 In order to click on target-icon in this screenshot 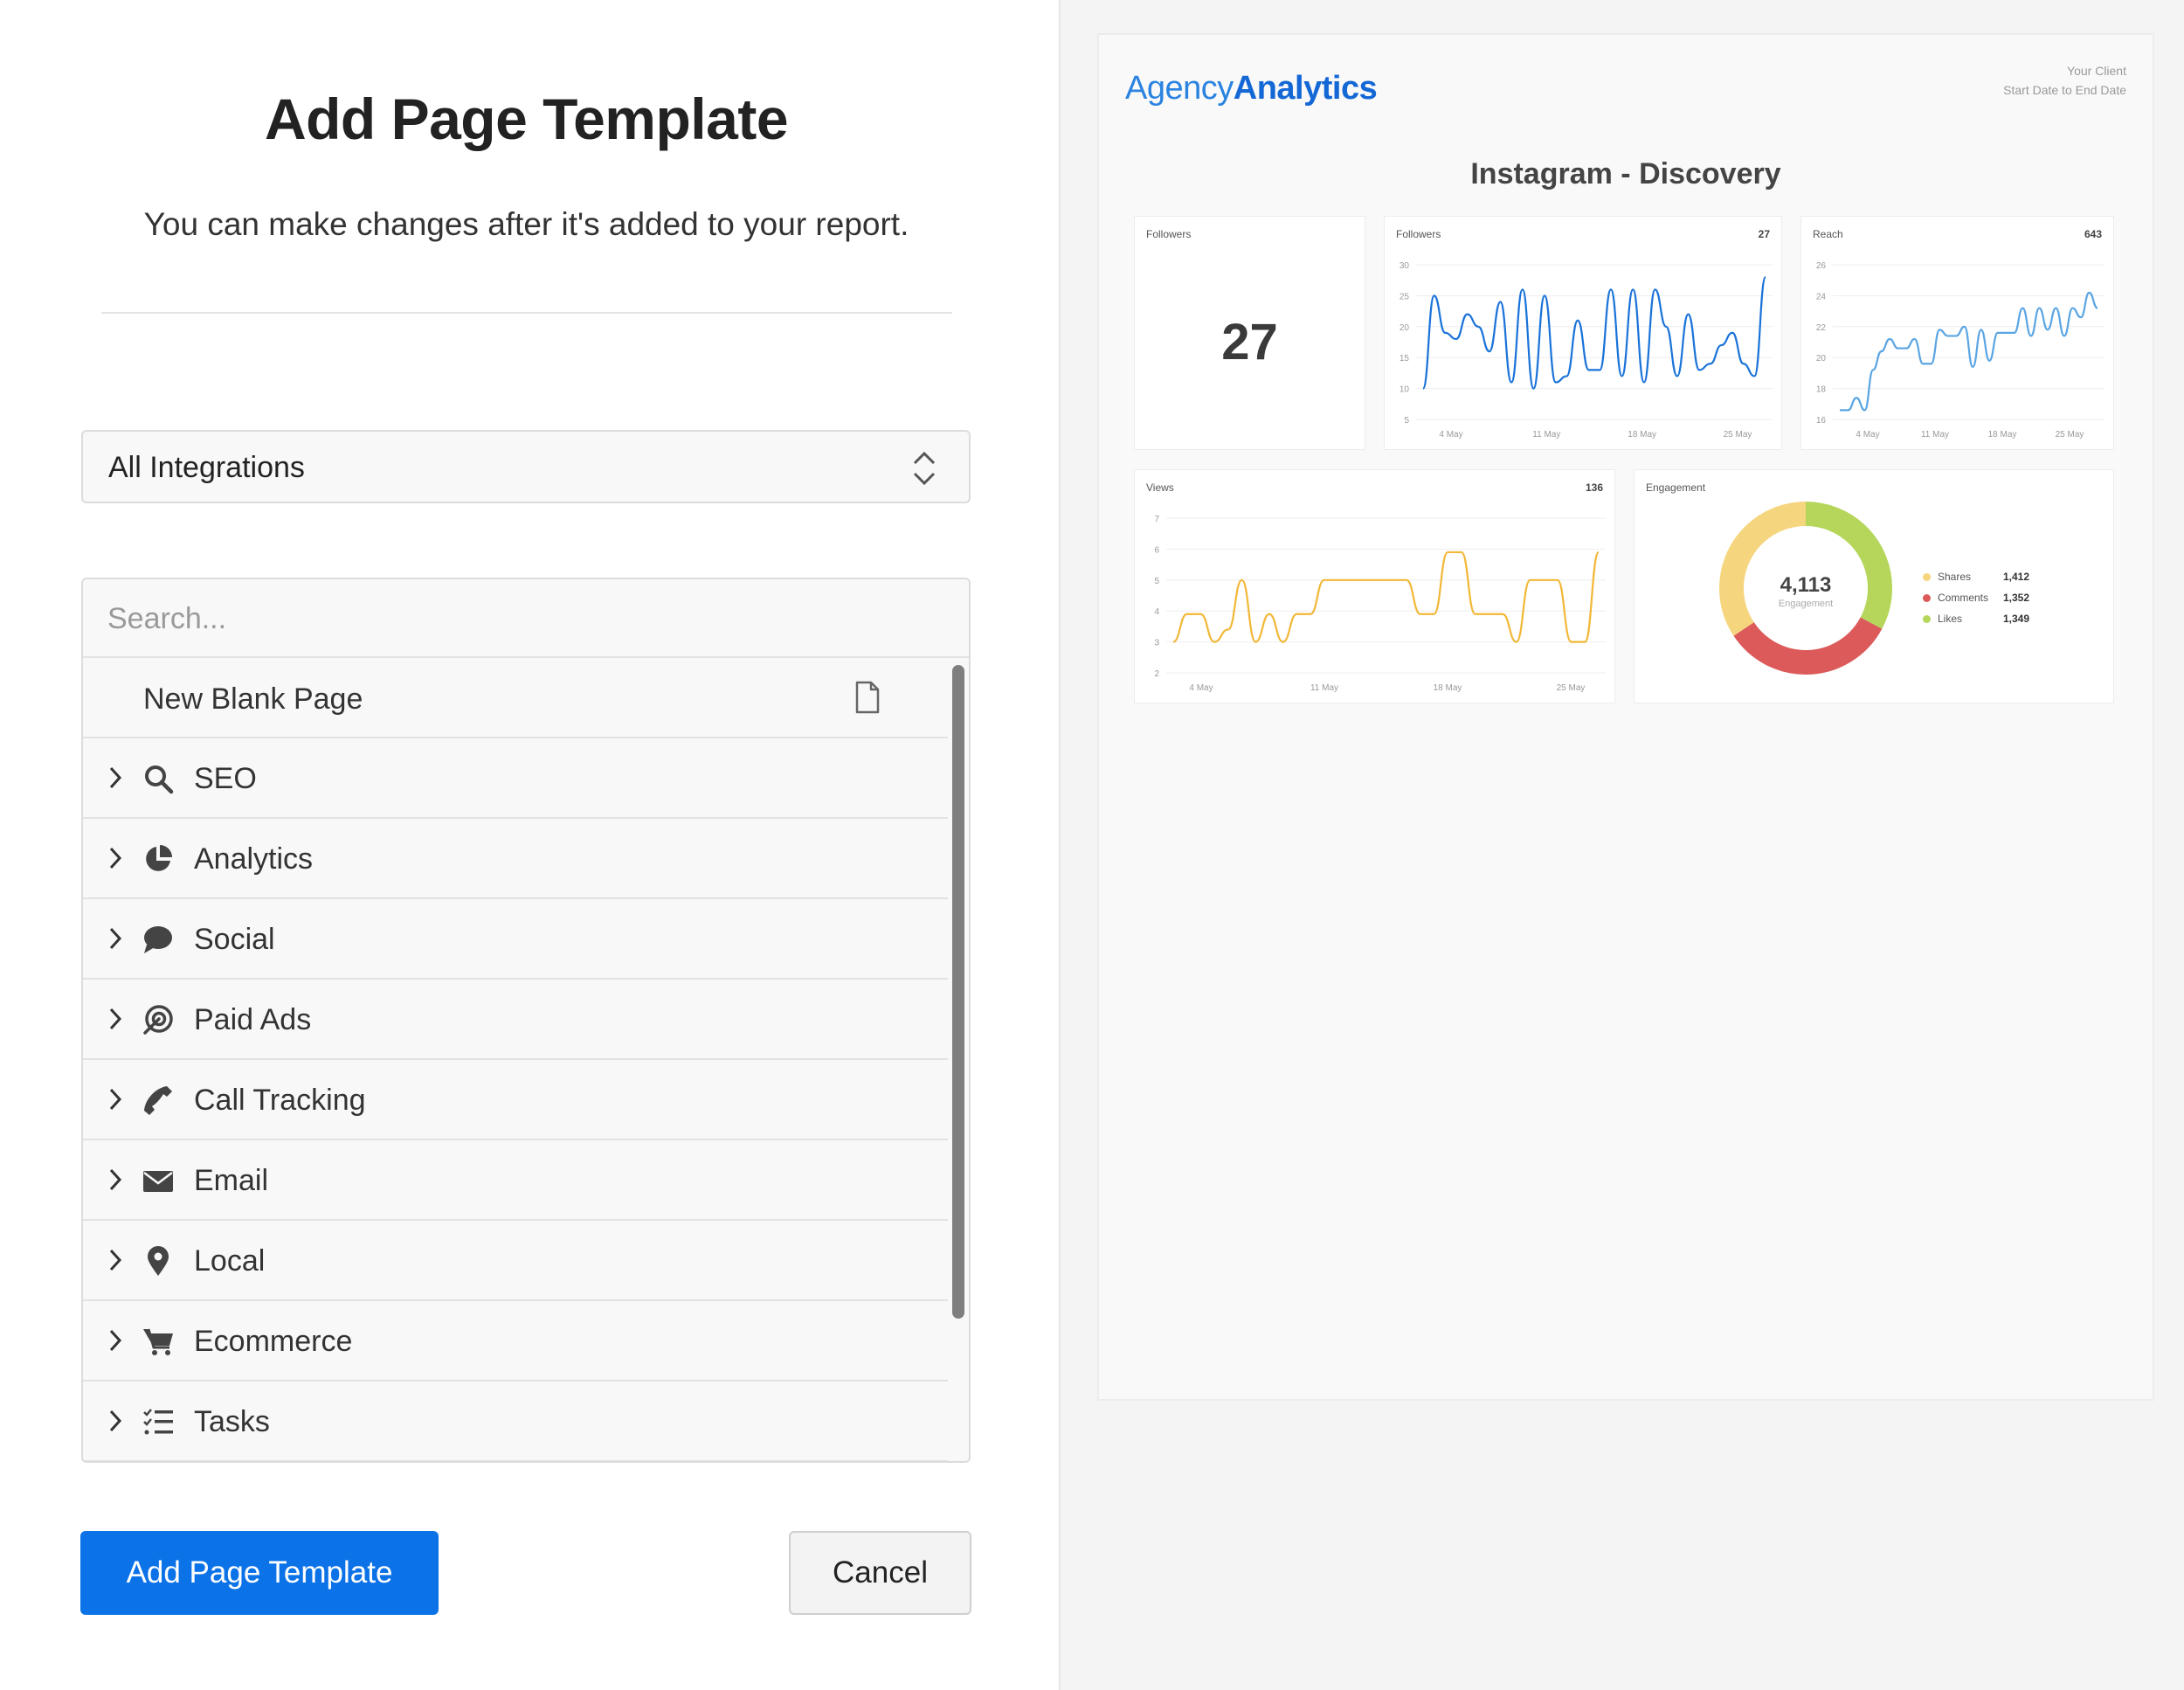, I will do `click(158, 1020)`.